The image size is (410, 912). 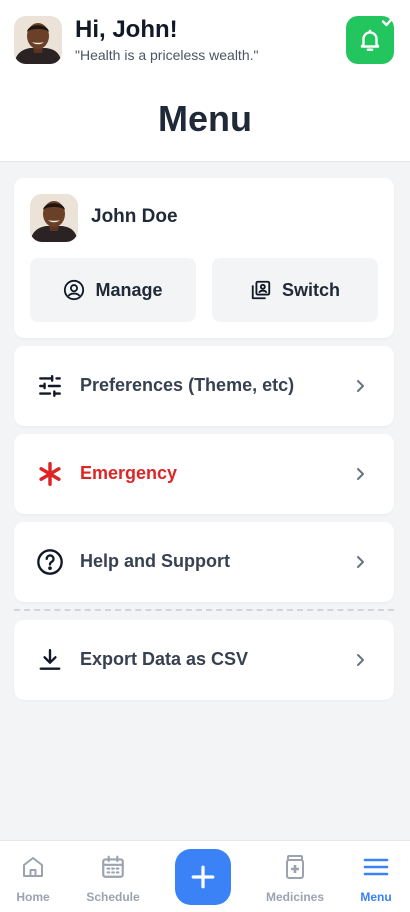 I want to click on menu-item-emergency: Emergency, so click(x=204, y=474).